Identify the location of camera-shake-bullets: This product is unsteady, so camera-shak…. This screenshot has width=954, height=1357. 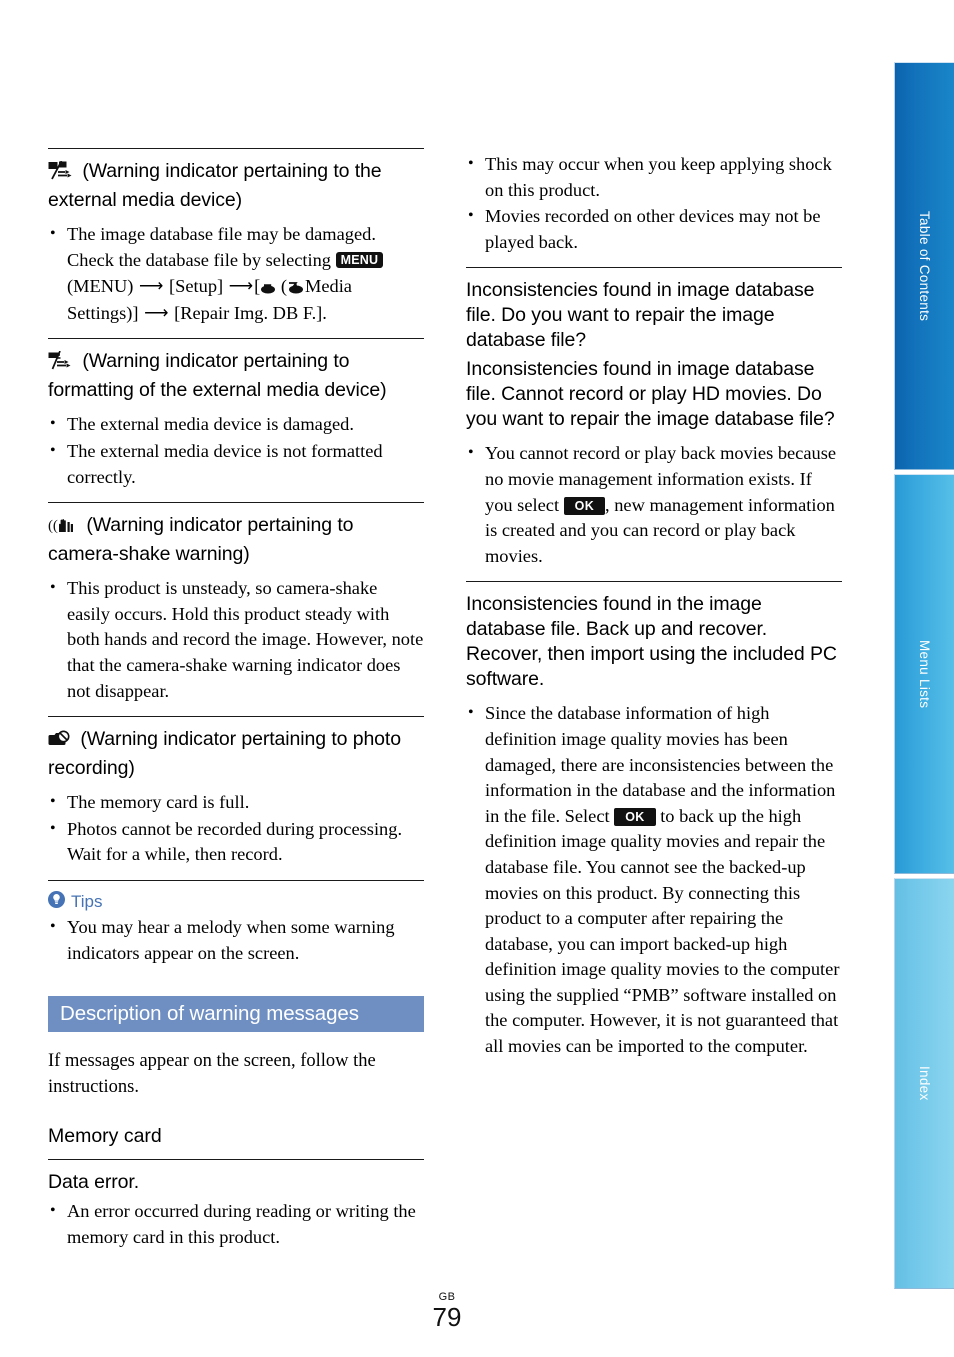
(236, 639).